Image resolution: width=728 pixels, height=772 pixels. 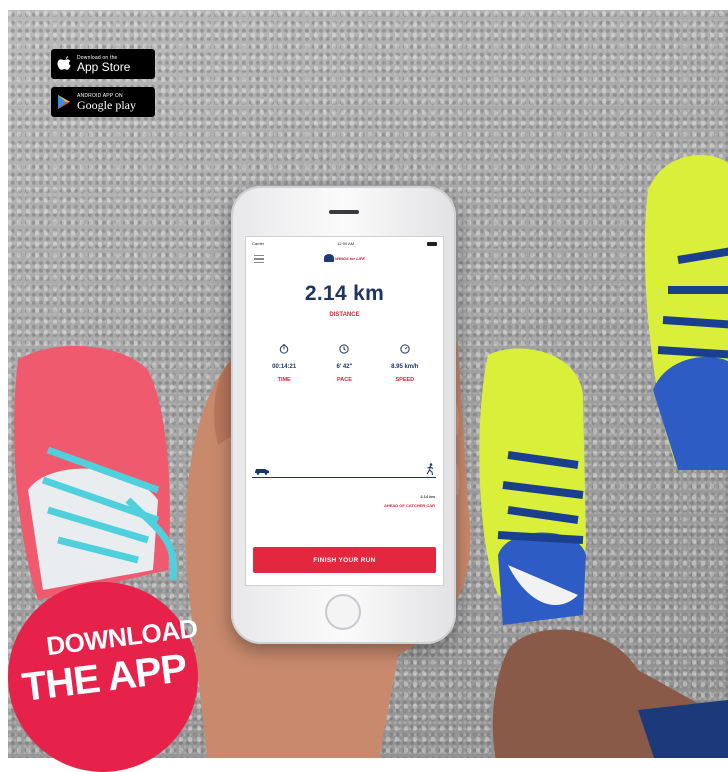 I want to click on stat-time: 00:14:21 TIME, so click(x=284, y=363).